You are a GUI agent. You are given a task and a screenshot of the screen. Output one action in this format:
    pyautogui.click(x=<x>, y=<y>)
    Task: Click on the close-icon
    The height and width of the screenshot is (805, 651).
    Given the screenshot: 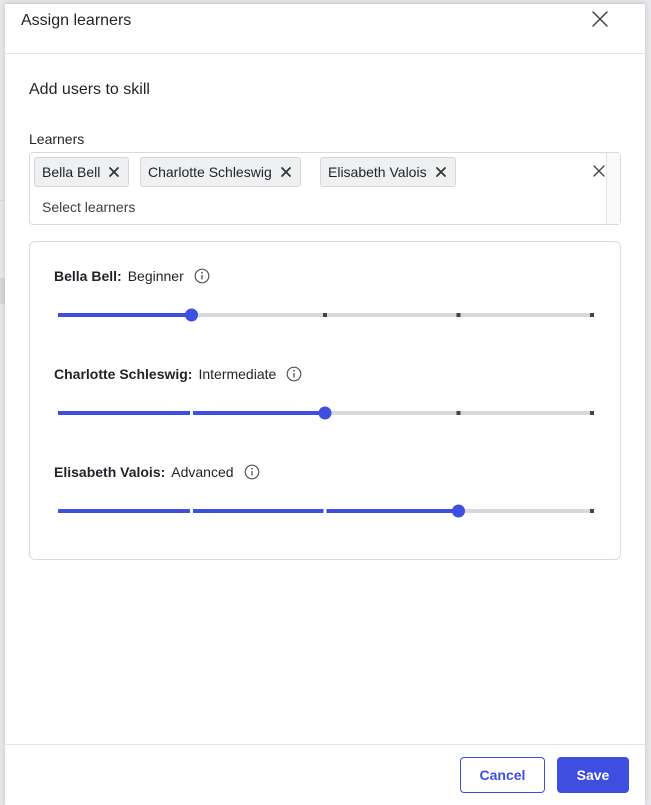 What is the action you would take?
    pyautogui.click(x=600, y=19)
    